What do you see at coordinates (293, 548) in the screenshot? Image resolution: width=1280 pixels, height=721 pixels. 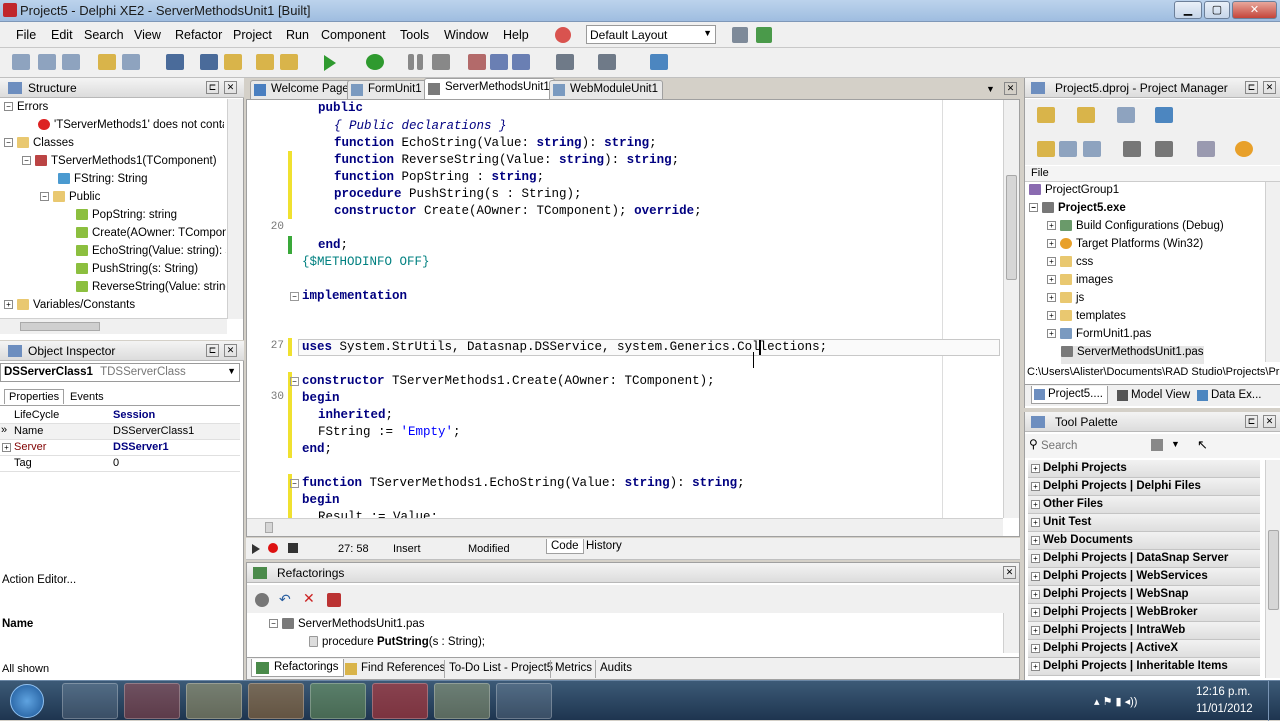 I see `stop-macro-icon` at bounding box center [293, 548].